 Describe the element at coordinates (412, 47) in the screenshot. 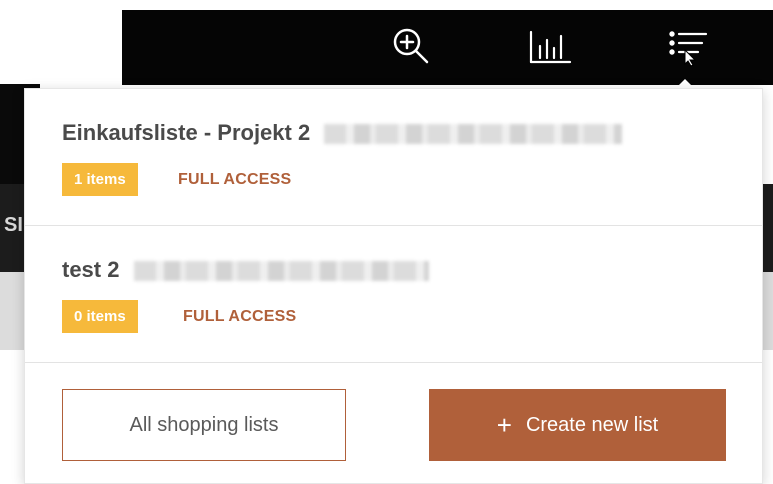

I see `zoom-in-icon` at that location.